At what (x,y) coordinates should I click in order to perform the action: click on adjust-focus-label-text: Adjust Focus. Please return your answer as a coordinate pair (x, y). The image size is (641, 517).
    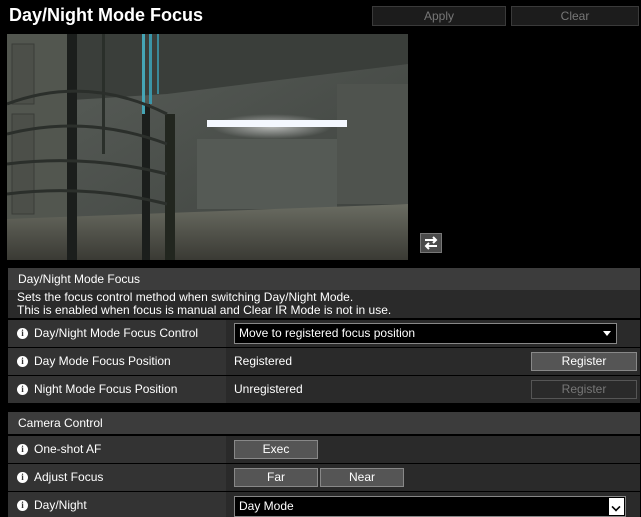
    Looking at the image, I should click on (69, 477).